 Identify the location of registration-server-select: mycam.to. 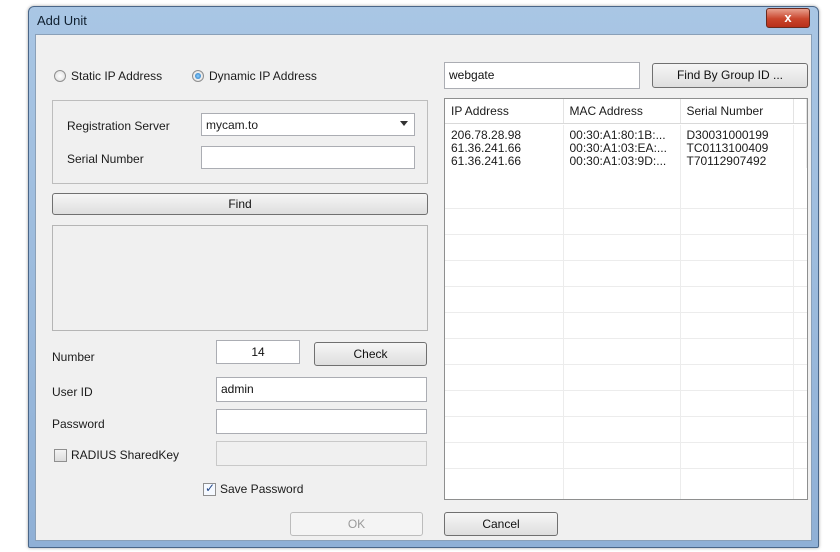
(308, 124).